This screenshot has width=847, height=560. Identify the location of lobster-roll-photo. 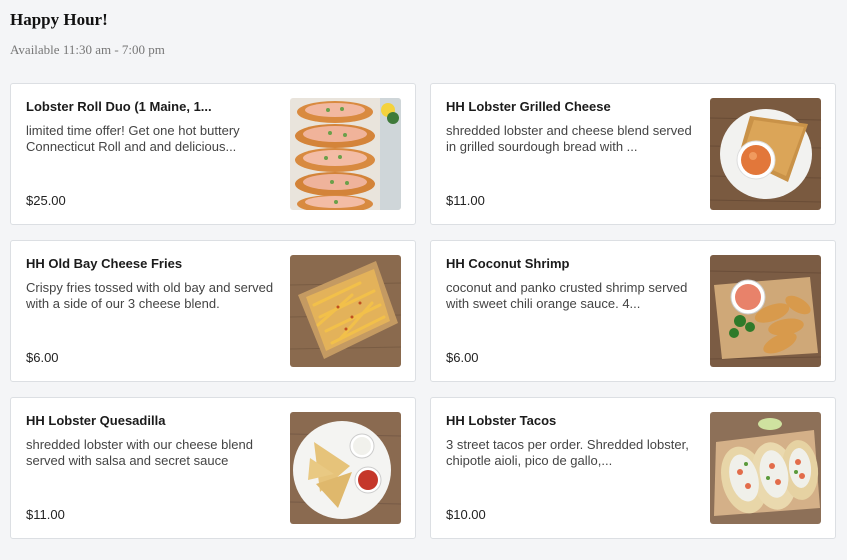
(345, 154).